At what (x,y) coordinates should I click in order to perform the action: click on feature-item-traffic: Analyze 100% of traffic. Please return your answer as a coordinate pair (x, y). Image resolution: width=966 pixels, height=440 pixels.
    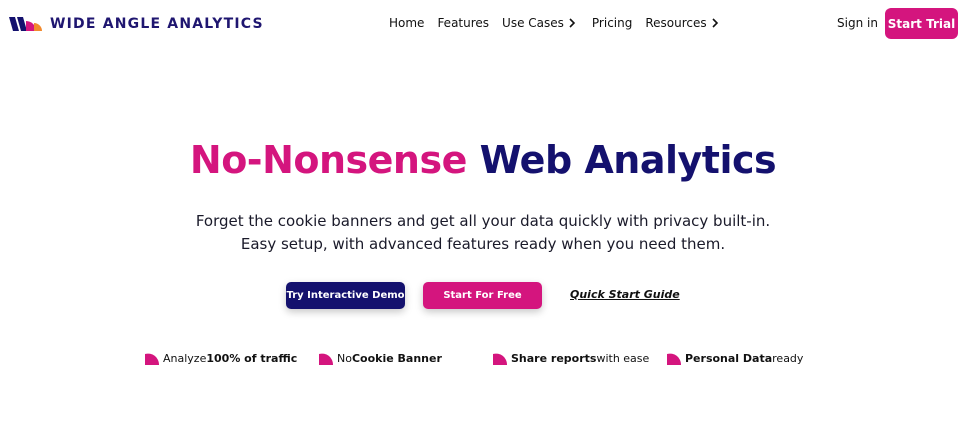
    Looking at the image, I should click on (221, 358).